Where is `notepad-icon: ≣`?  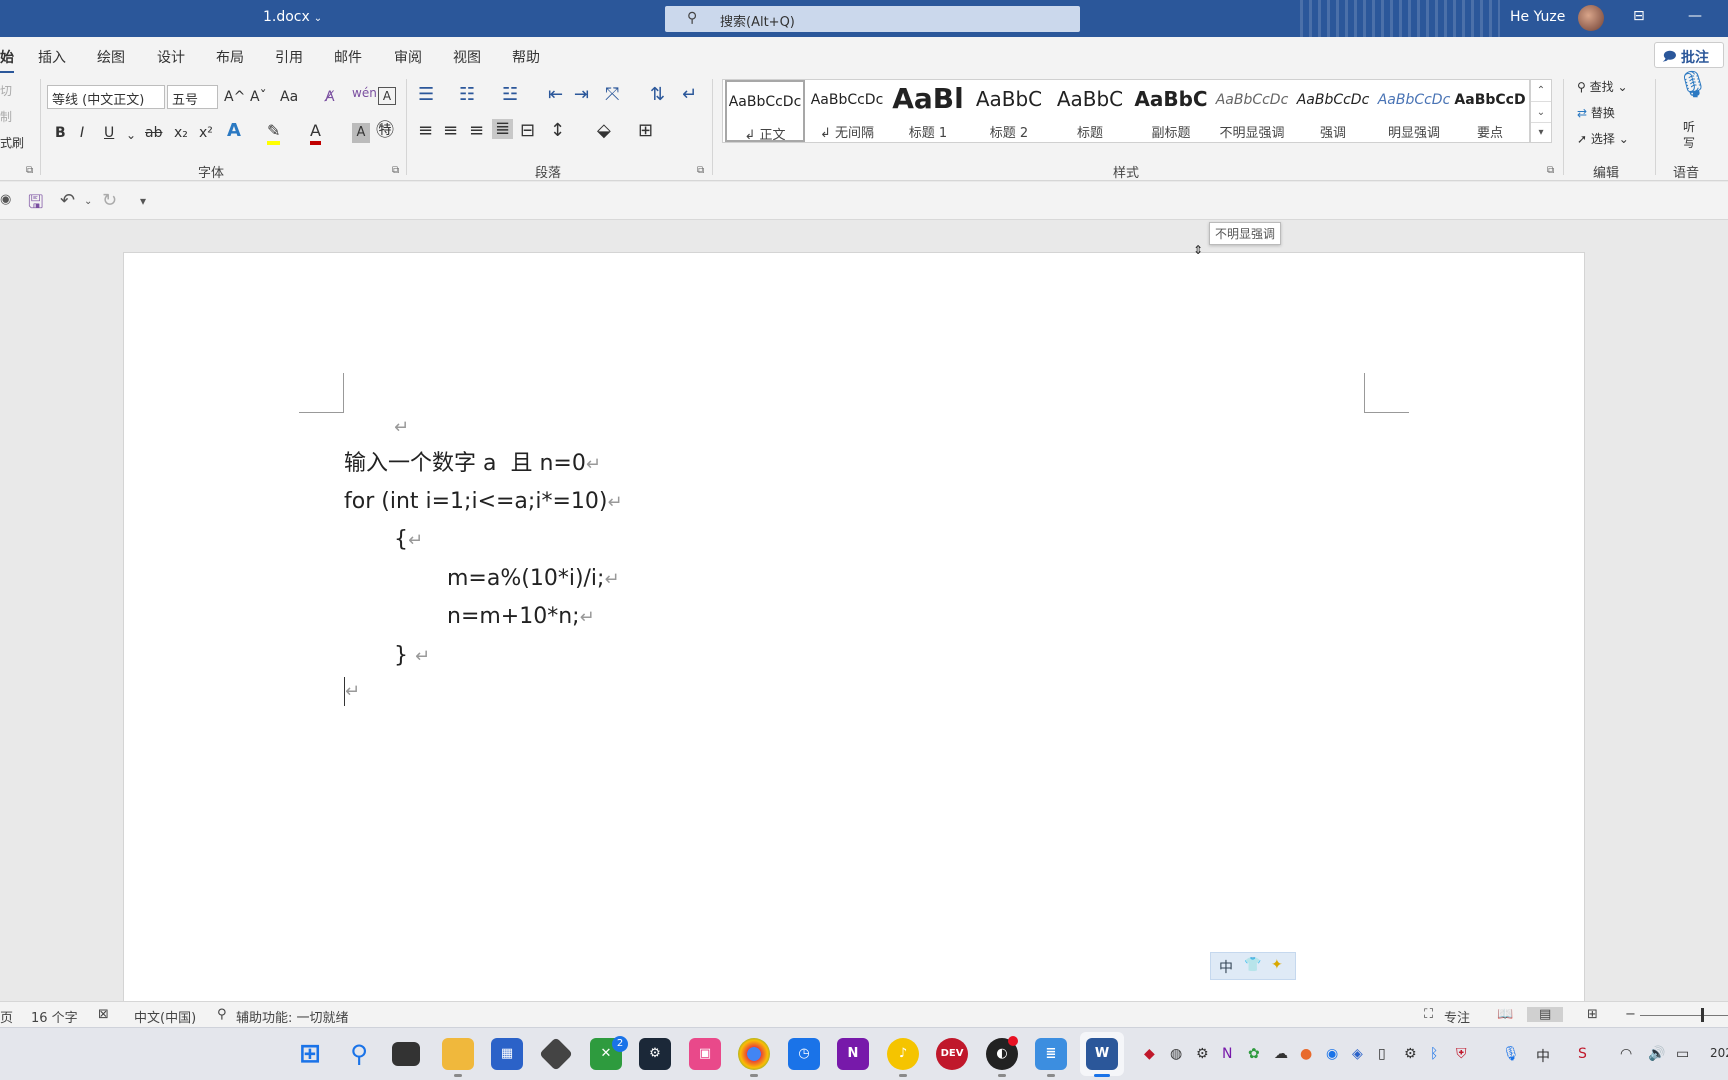 notepad-icon: ≣ is located at coordinates (1051, 1054).